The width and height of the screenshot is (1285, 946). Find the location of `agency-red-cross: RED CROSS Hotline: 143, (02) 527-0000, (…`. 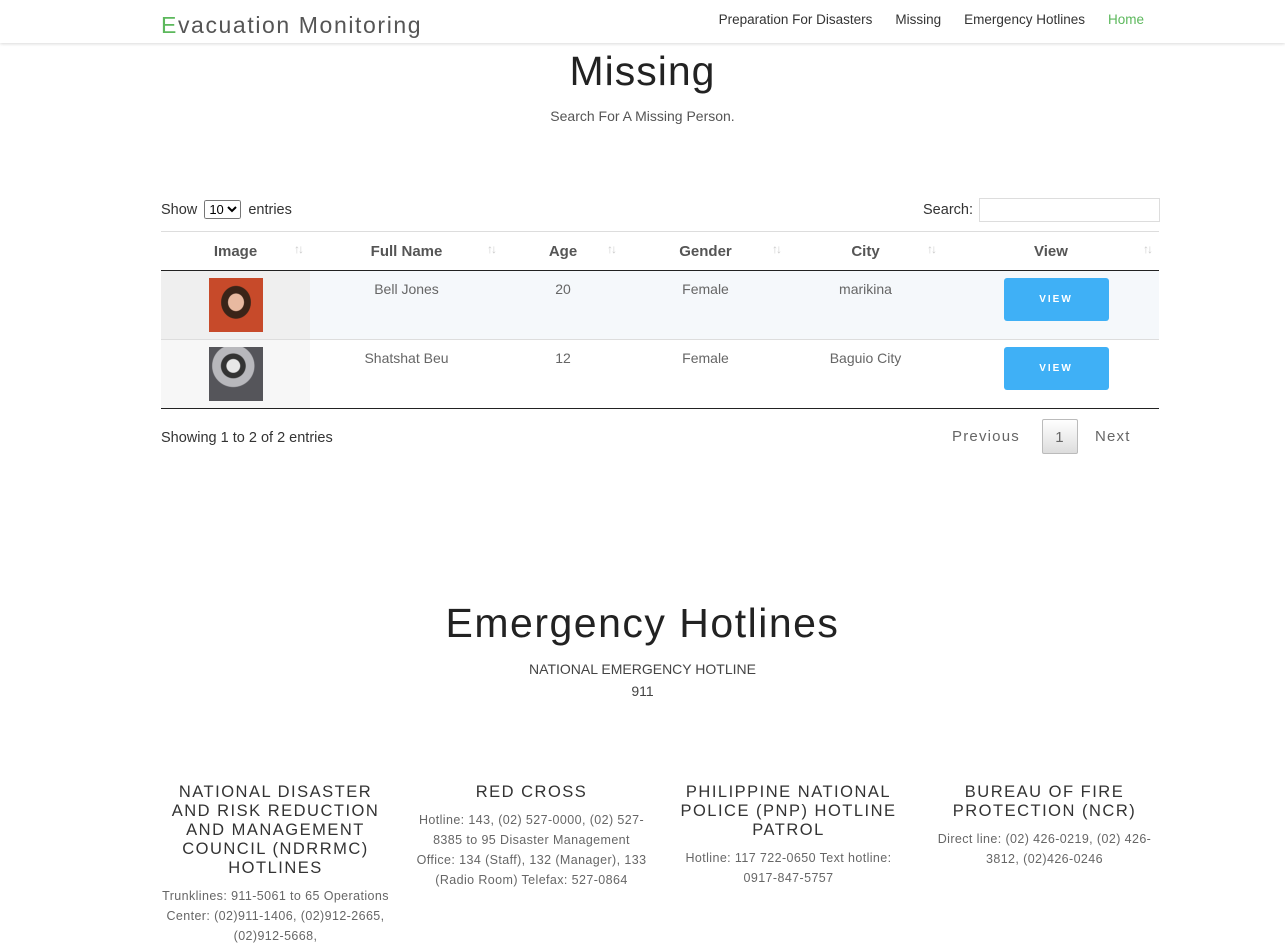

agency-red-cross: RED CROSS Hotline: 143, (02) 527-0000, (… is located at coordinates (531, 836).